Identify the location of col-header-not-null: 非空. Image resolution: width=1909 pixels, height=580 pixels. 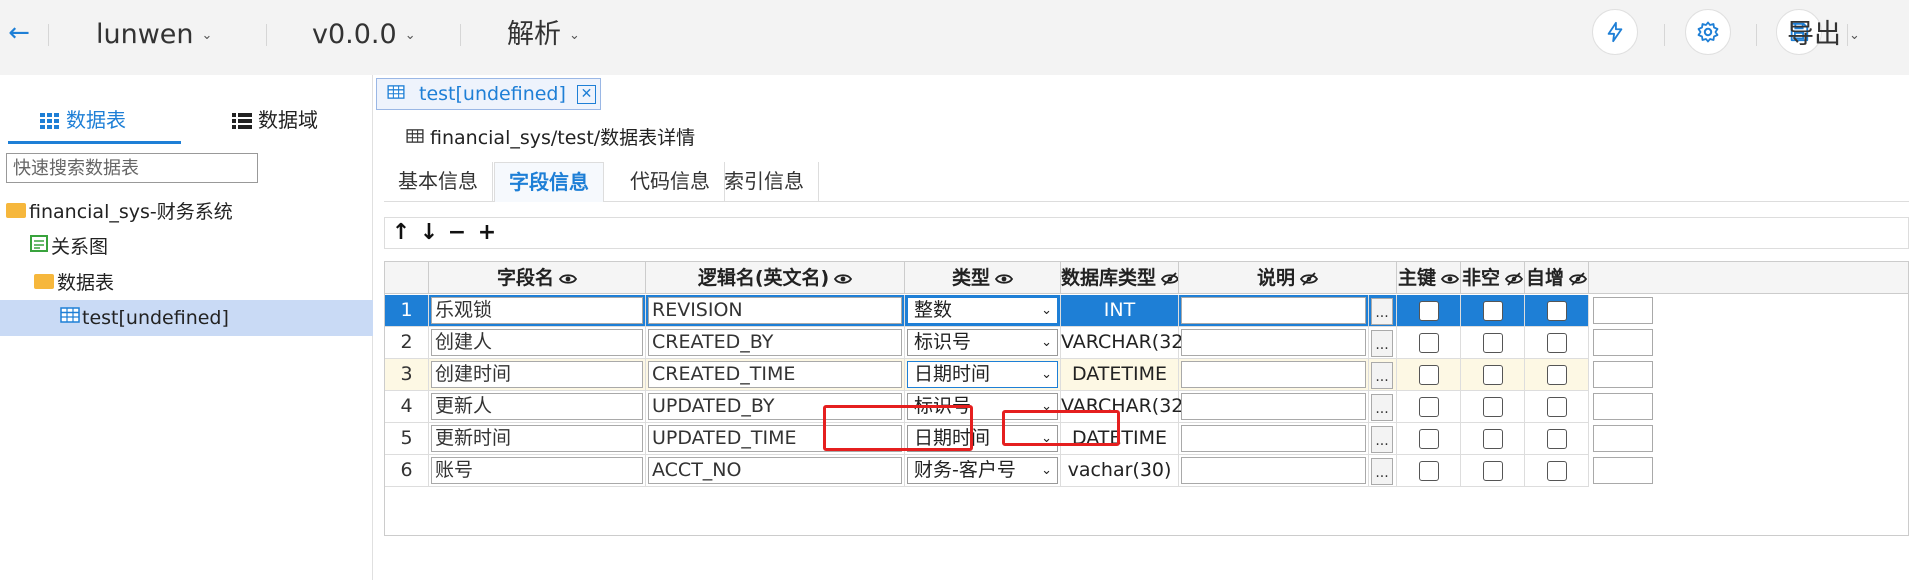
(1493, 278).